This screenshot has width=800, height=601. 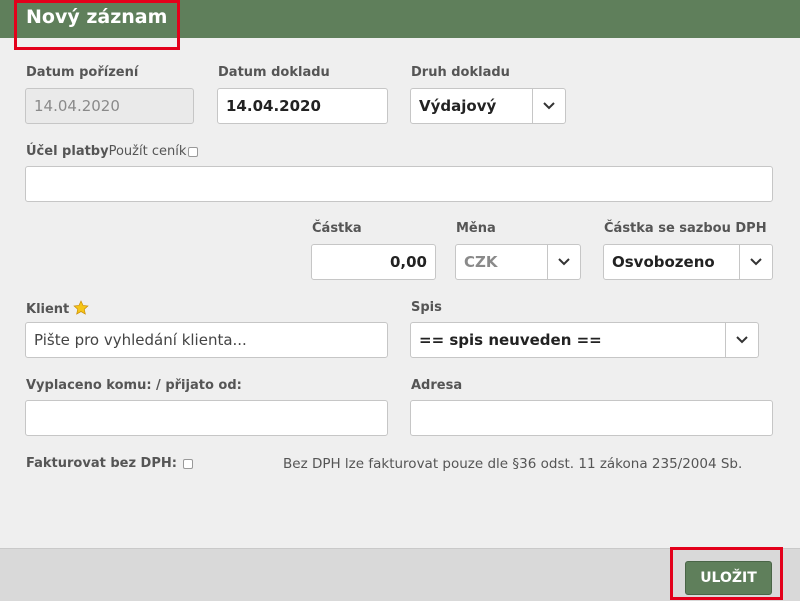 What do you see at coordinates (274, 72) in the screenshot?
I see `datum-dokladu-label: Datum dokladu` at bounding box center [274, 72].